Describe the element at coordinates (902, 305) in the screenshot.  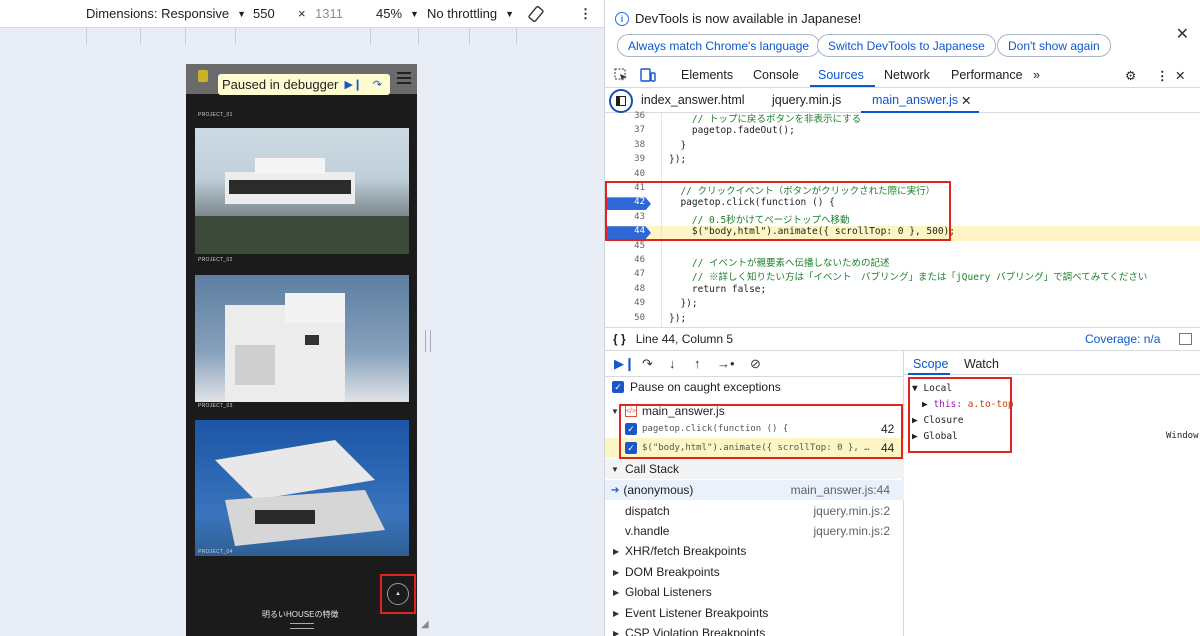
I see `code-line: 49 });` at that location.